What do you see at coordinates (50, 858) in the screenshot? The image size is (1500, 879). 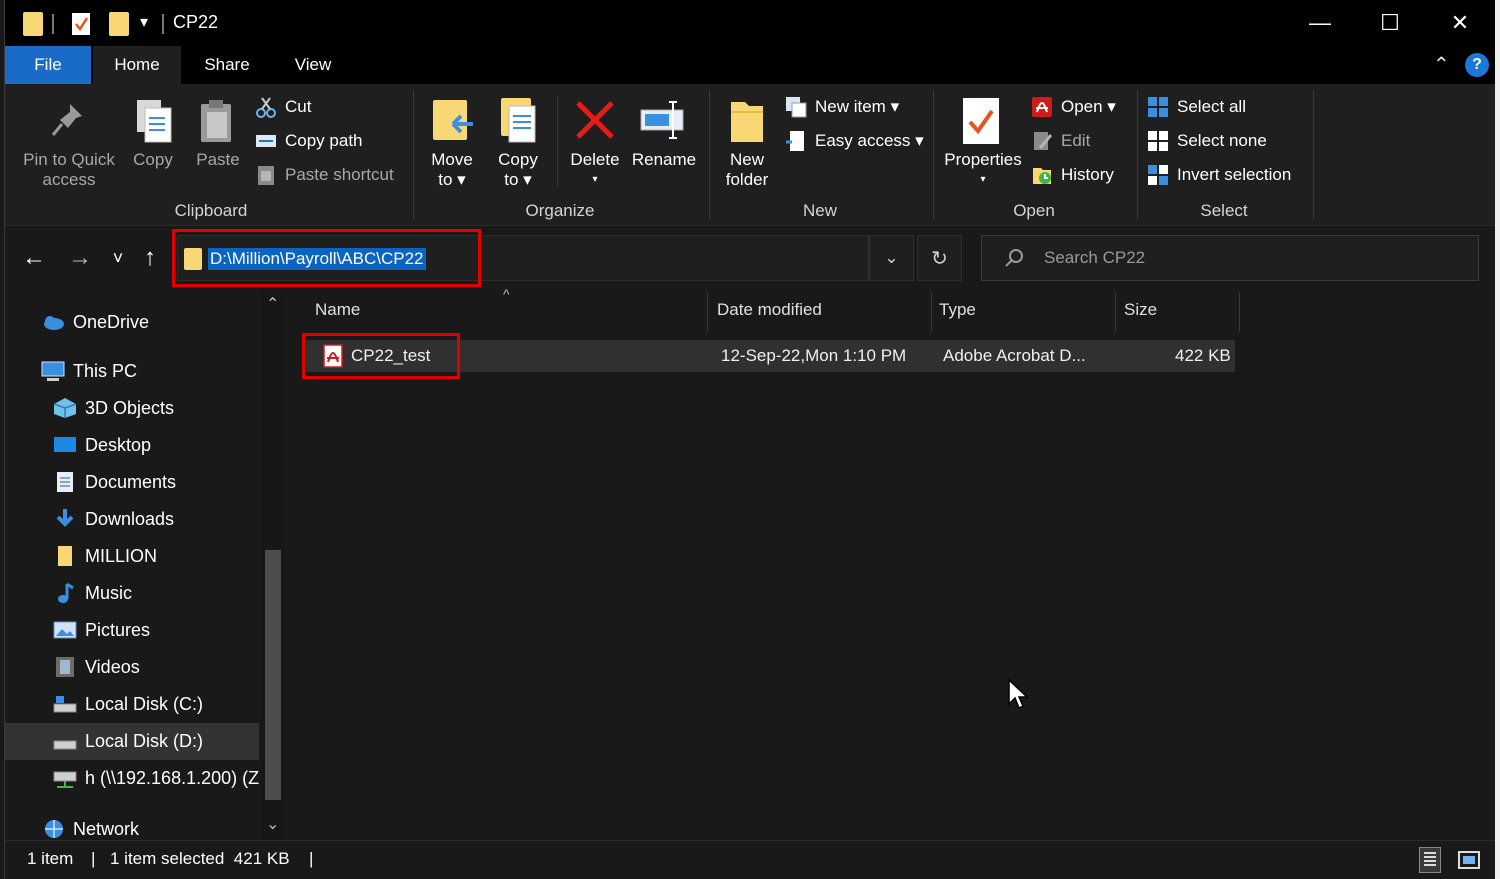 I see `item-count: 1 item` at bounding box center [50, 858].